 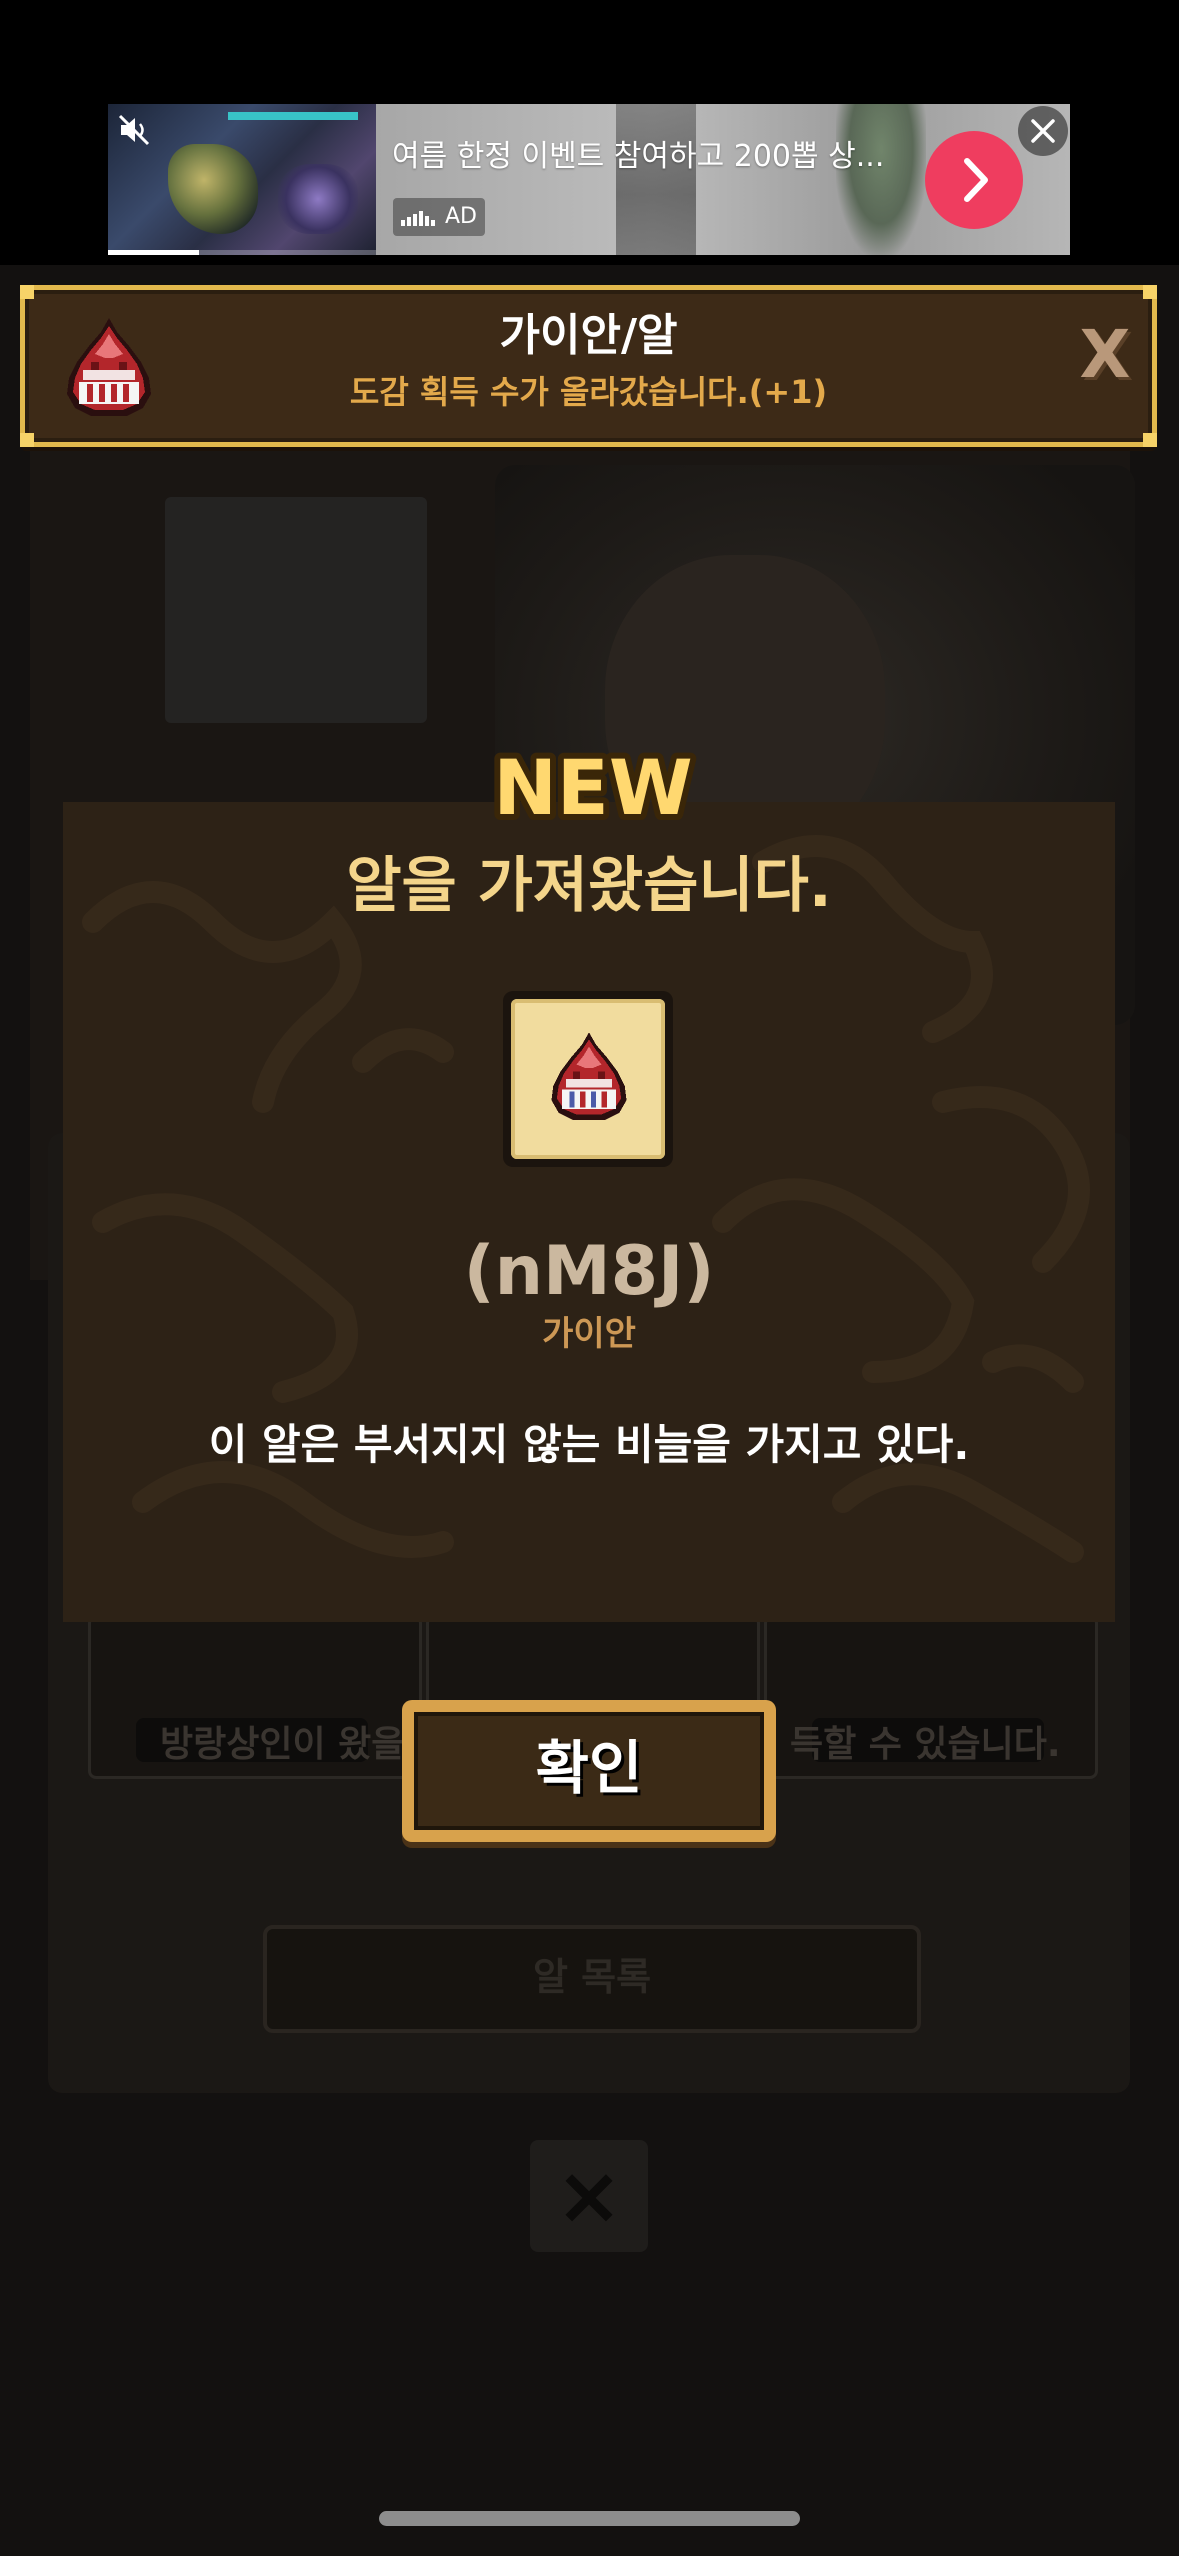 I want to click on ad-badge-label: AD, so click(x=461, y=216).